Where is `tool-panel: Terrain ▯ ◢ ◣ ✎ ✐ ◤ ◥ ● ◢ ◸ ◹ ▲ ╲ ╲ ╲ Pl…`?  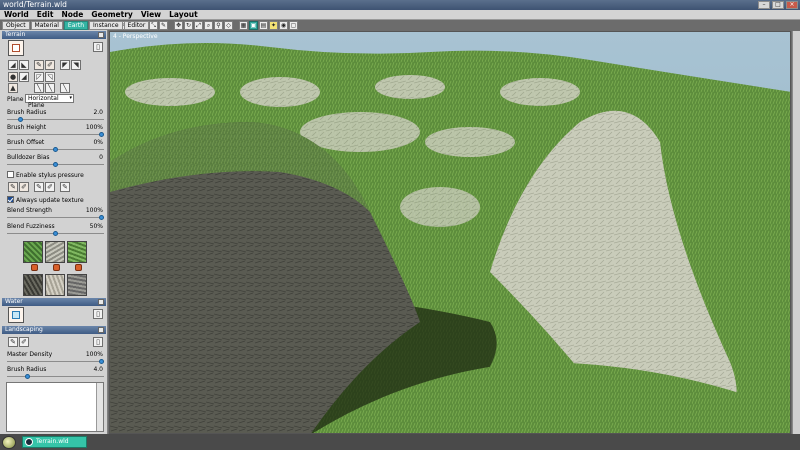 tool-panel: Terrain ▯ ◢ ◣ ✎ ✐ ◤ ◥ ● ◢ ◸ ◹ ▲ ╲ ╲ ╲ Pl… is located at coordinates (54, 232).